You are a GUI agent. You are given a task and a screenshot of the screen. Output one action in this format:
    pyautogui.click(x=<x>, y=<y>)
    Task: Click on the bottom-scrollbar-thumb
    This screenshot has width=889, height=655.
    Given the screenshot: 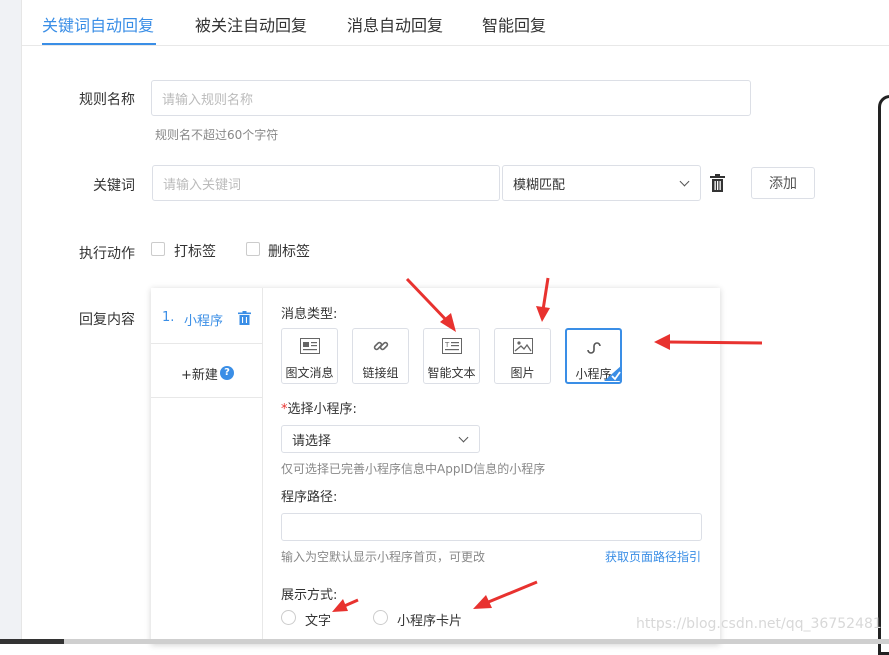 What is the action you would take?
    pyautogui.click(x=32, y=641)
    